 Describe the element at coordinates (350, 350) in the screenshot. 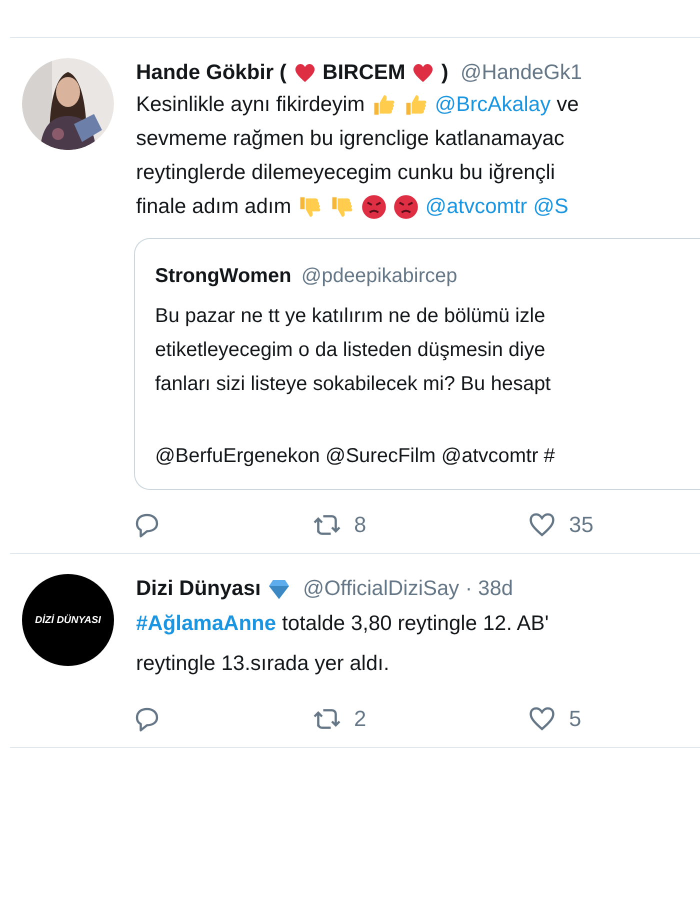

I see `quote-text: etiketleyecegim o da listeden düşmesin diye` at that location.